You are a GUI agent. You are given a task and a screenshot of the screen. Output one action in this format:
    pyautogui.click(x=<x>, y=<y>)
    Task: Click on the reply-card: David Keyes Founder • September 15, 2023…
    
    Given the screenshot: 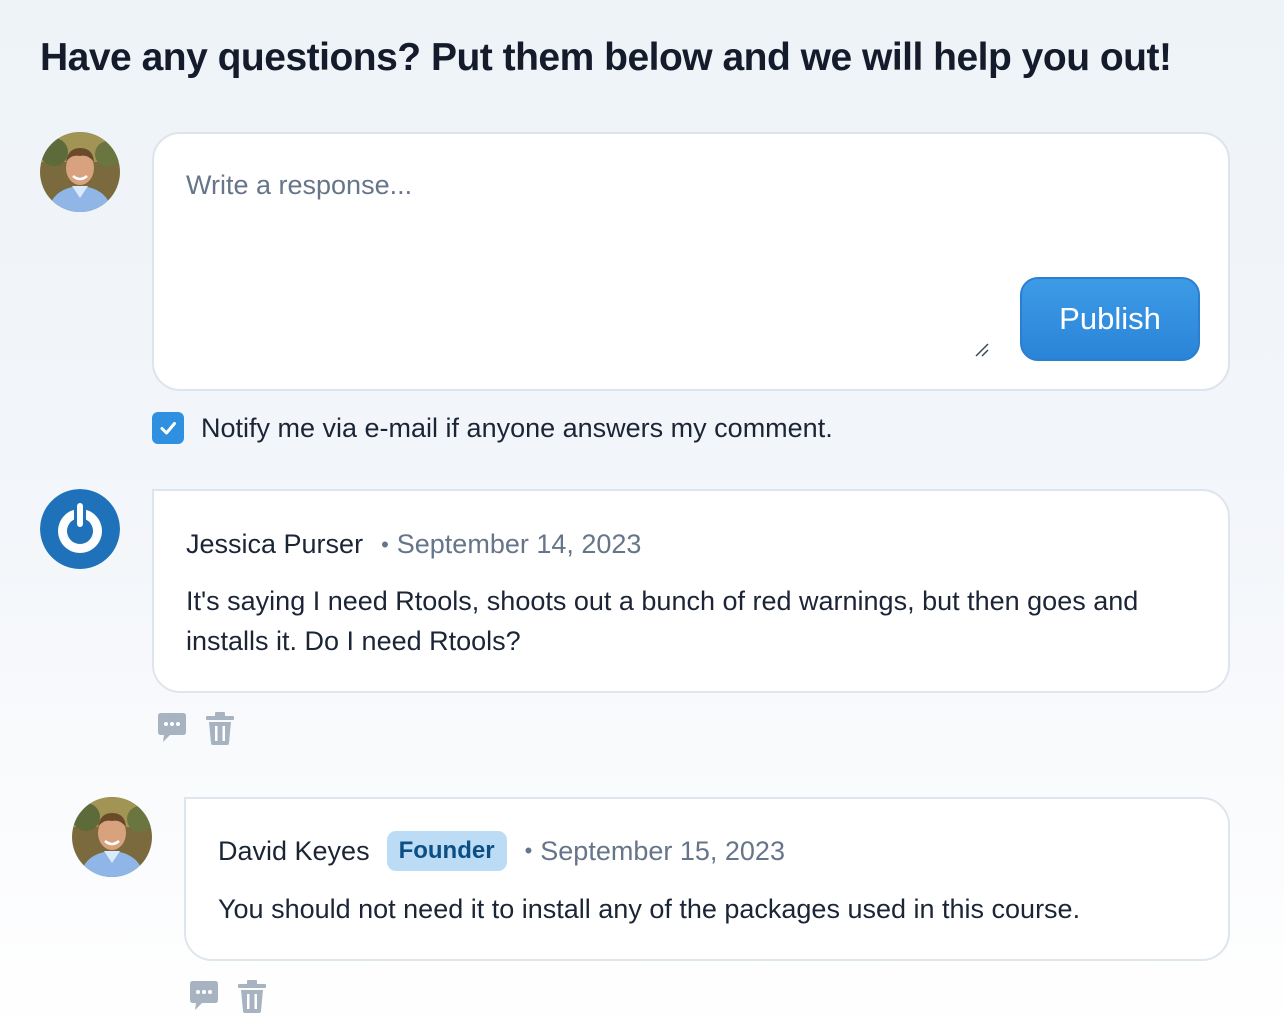 What is the action you would take?
    pyautogui.click(x=707, y=879)
    